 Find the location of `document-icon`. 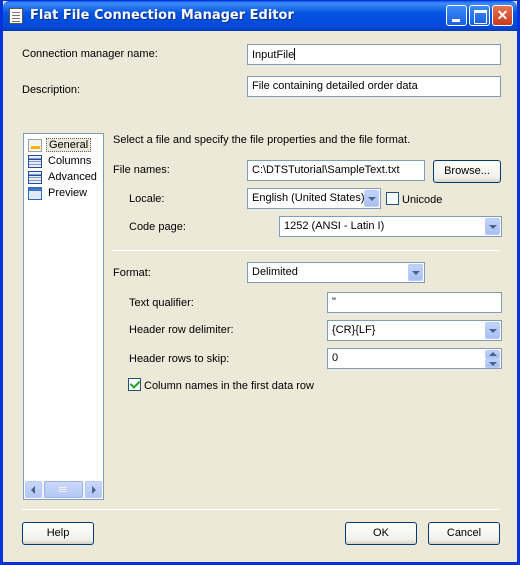

document-icon is located at coordinates (16, 16).